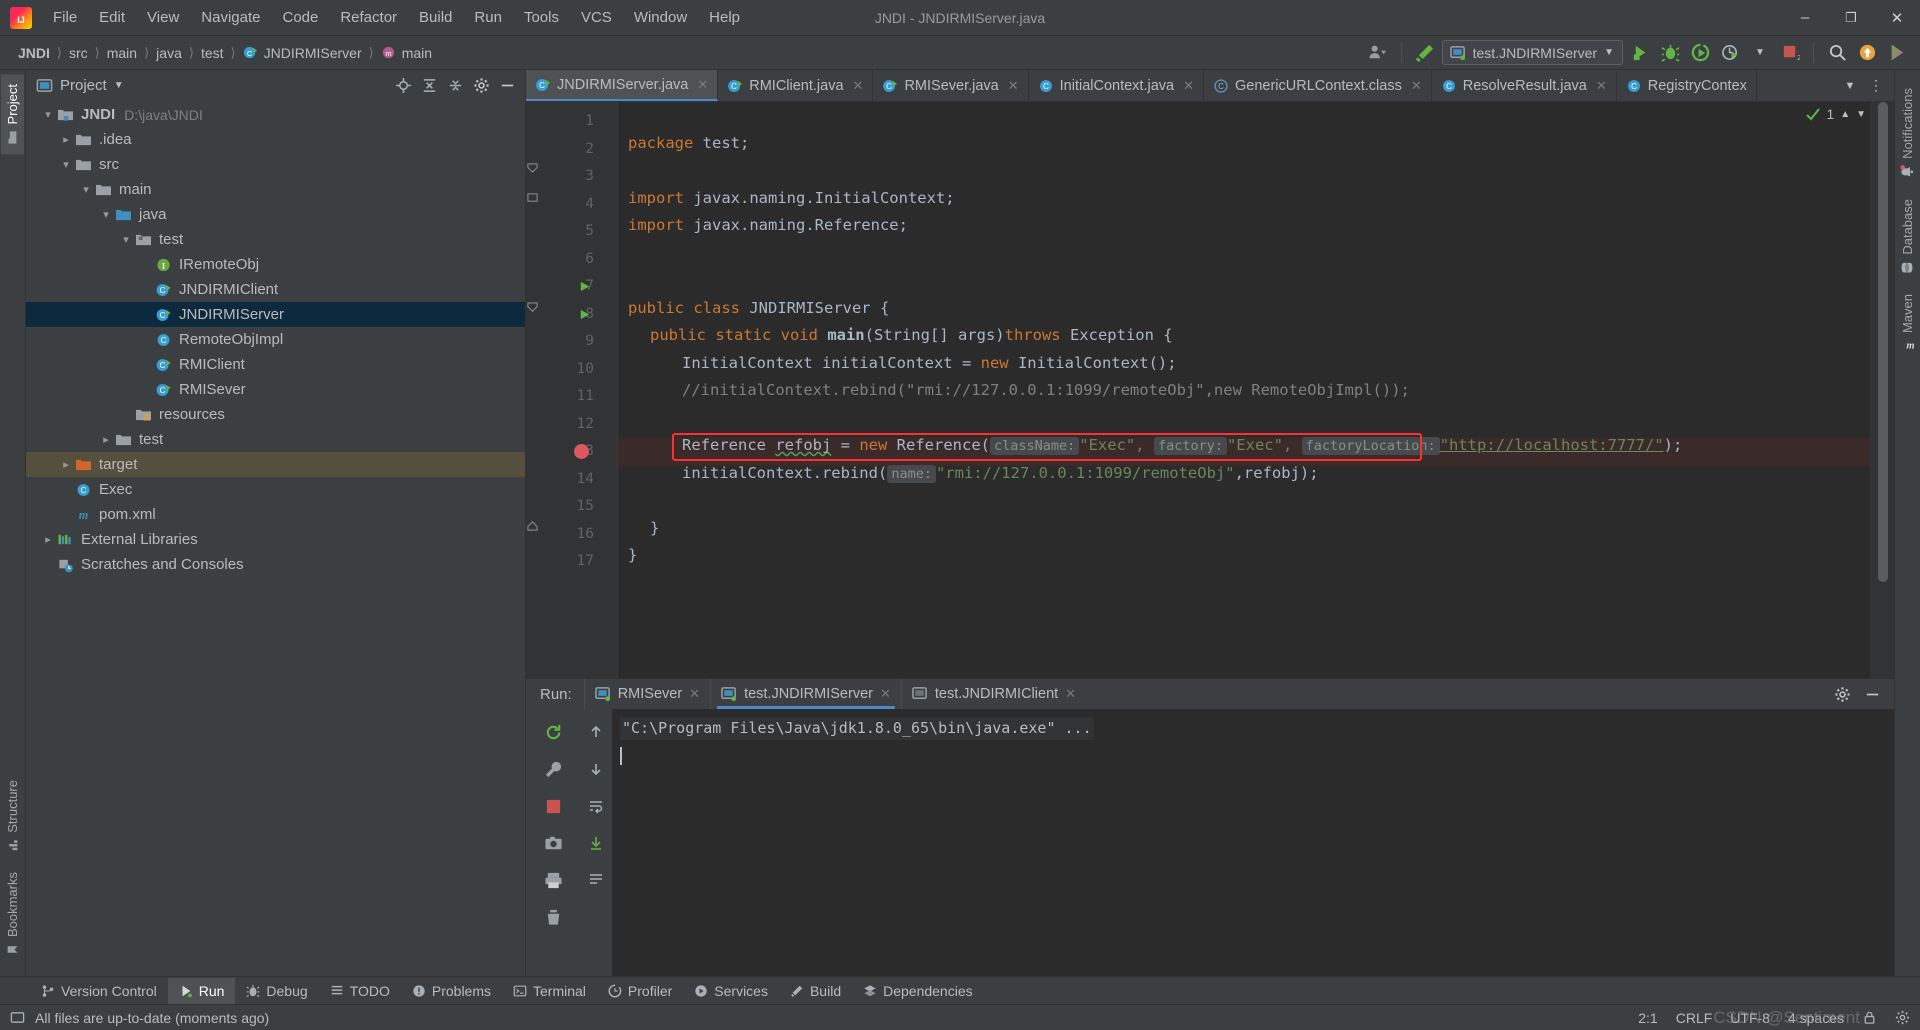 Image resolution: width=1920 pixels, height=1030 pixels. Describe the element at coordinates (275, 514) in the screenshot. I see `tree-item-pom-xml: m pom.xml` at that location.